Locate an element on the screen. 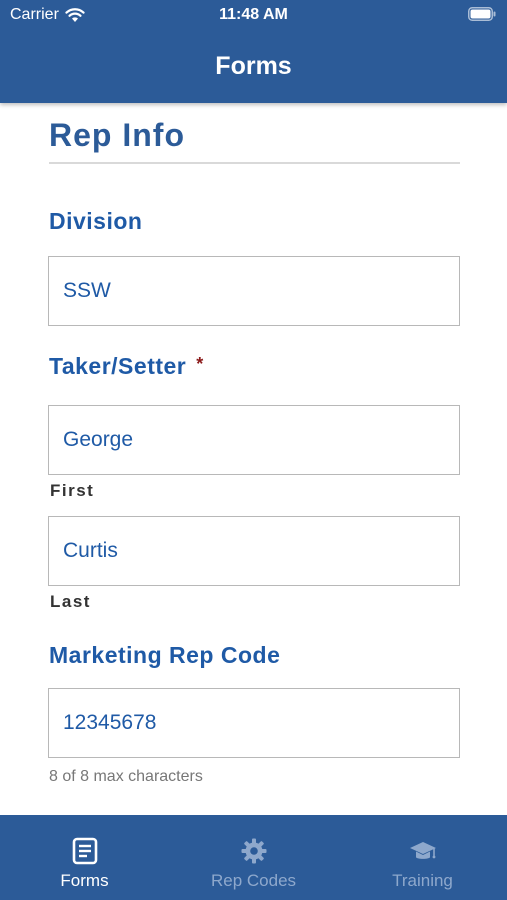 The image size is (507, 900). character-count-hint: 8 of 8 max characters is located at coordinates (126, 776).